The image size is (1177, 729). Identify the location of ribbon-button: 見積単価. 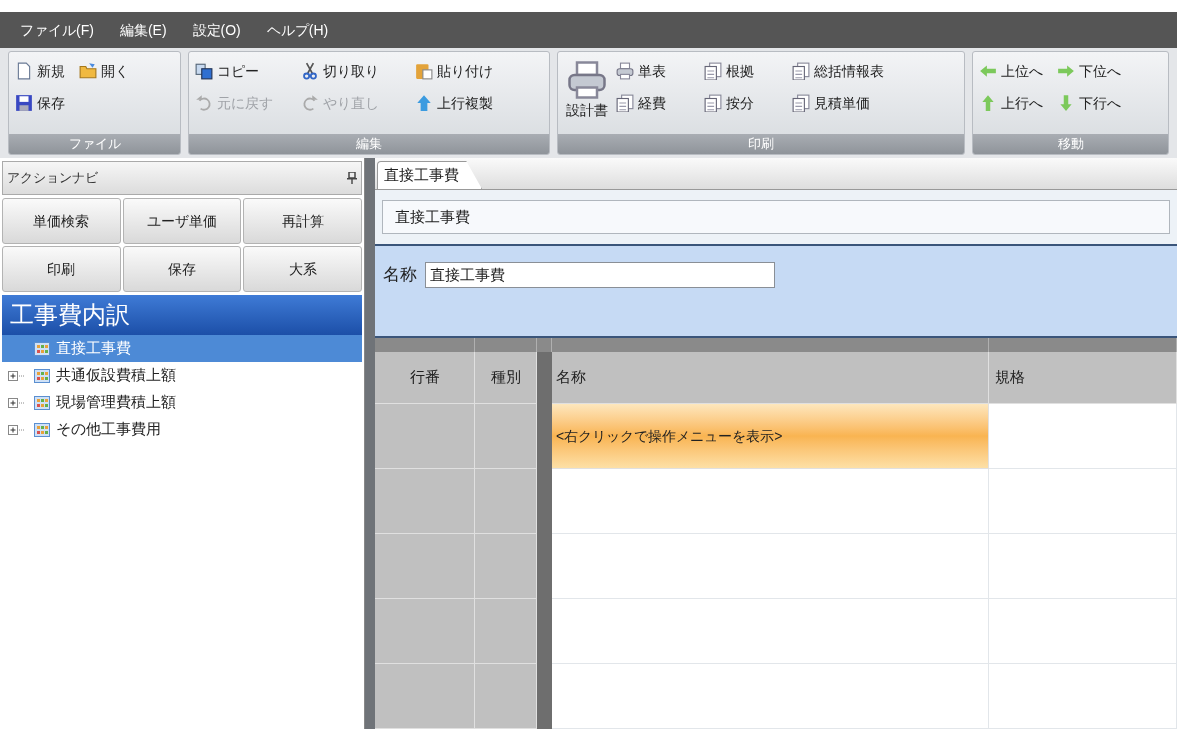
(847, 103).